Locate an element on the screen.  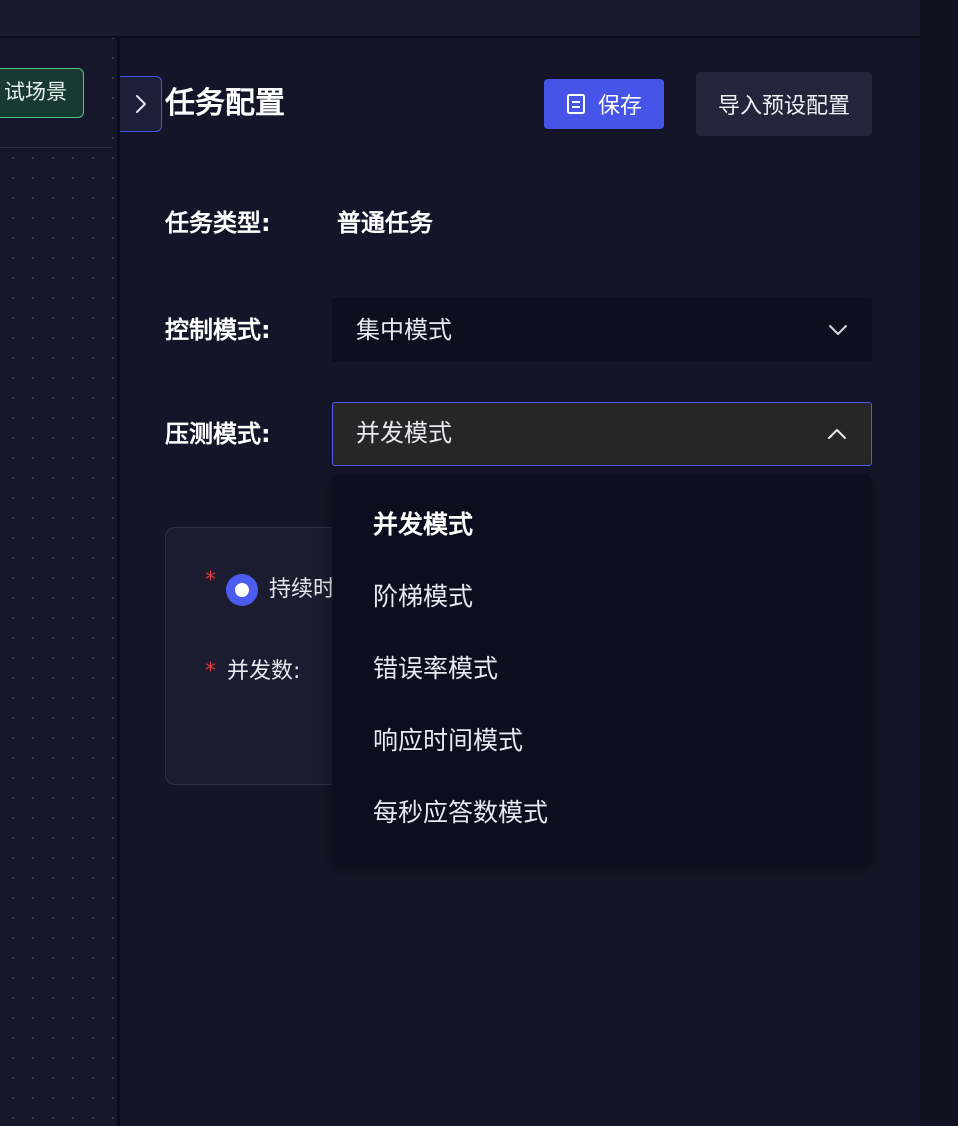
control-mode-select: 集中模式 is located at coordinates (602, 330).